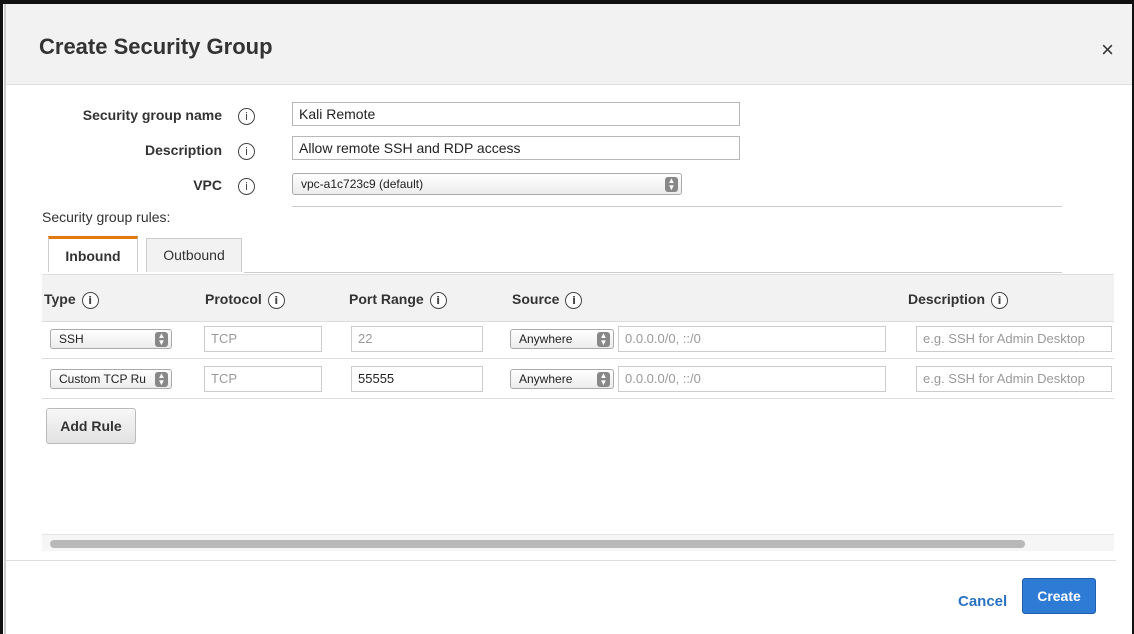 The width and height of the screenshot is (1134, 634). Describe the element at coordinates (194, 255) in the screenshot. I see `tab-outbound: Outbound` at that location.